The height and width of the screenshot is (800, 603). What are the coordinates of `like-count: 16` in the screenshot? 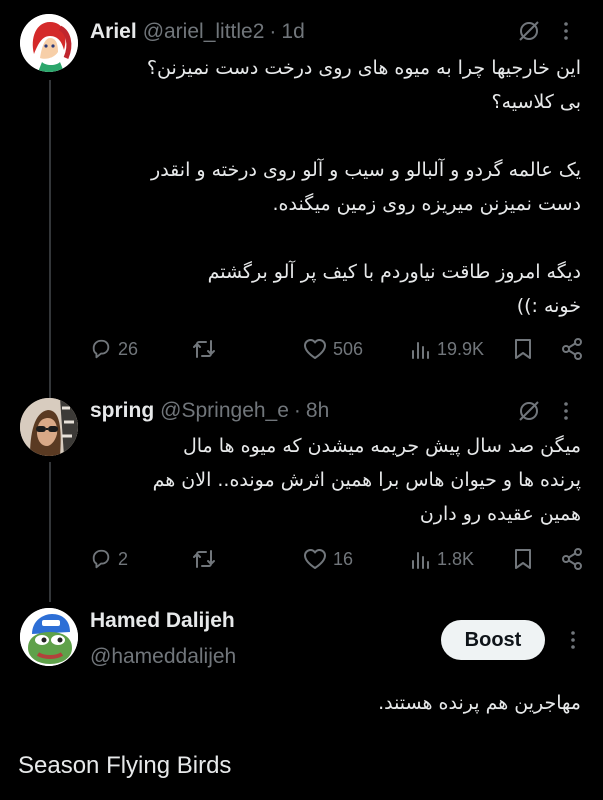 It's located at (343, 558).